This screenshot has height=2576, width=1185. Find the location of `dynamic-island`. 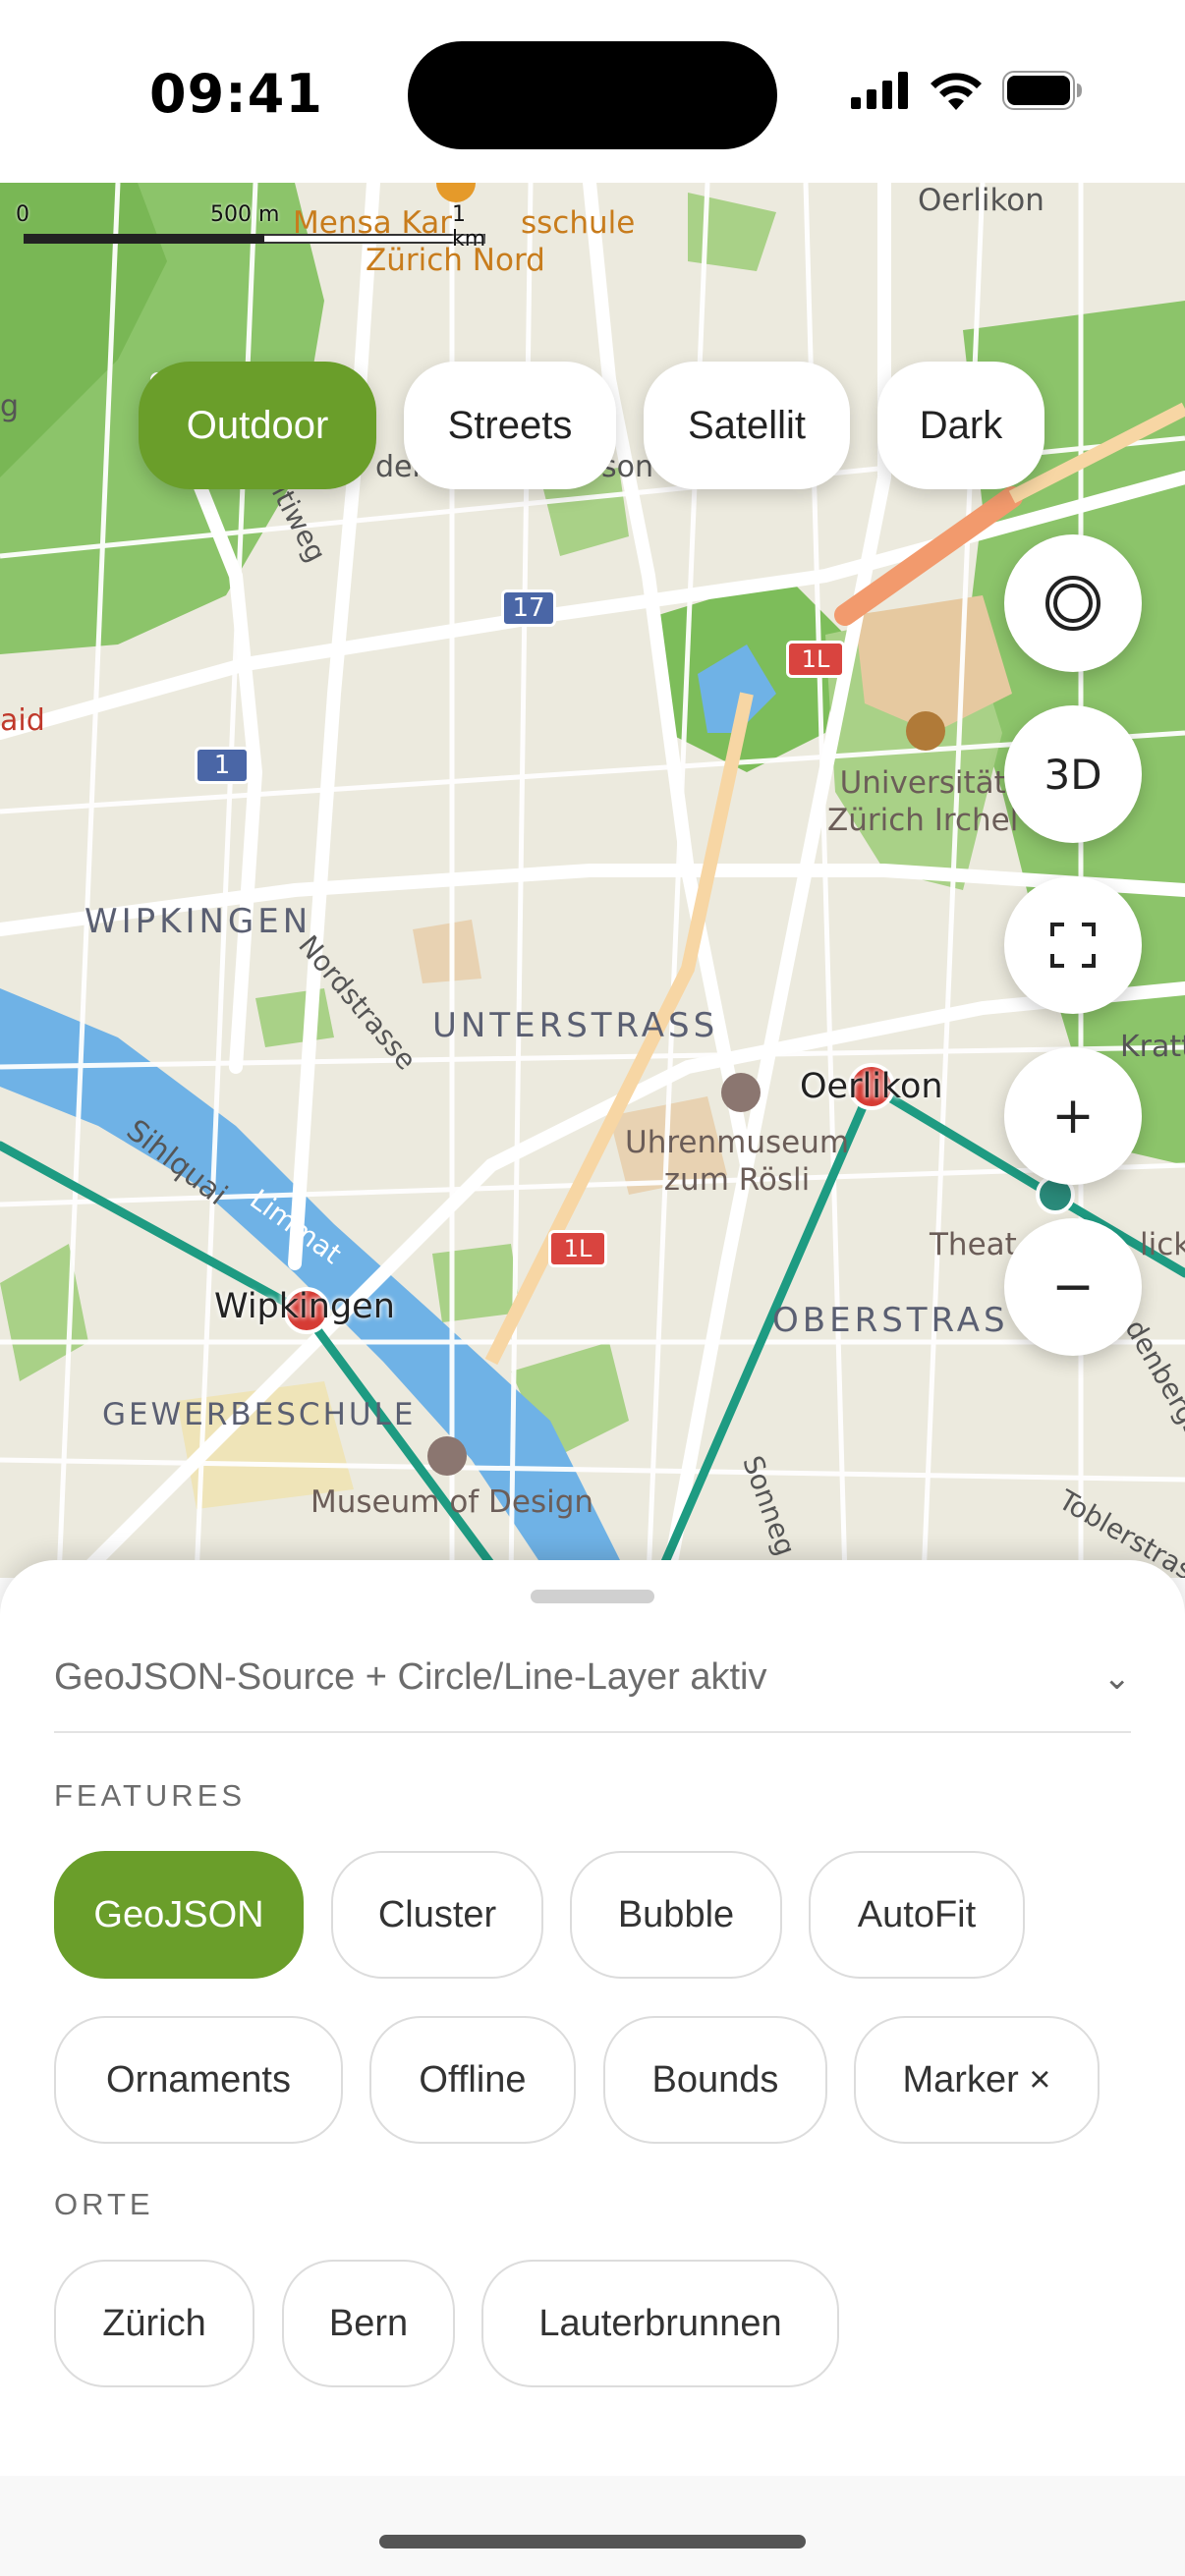

dynamic-island is located at coordinates (592, 95).